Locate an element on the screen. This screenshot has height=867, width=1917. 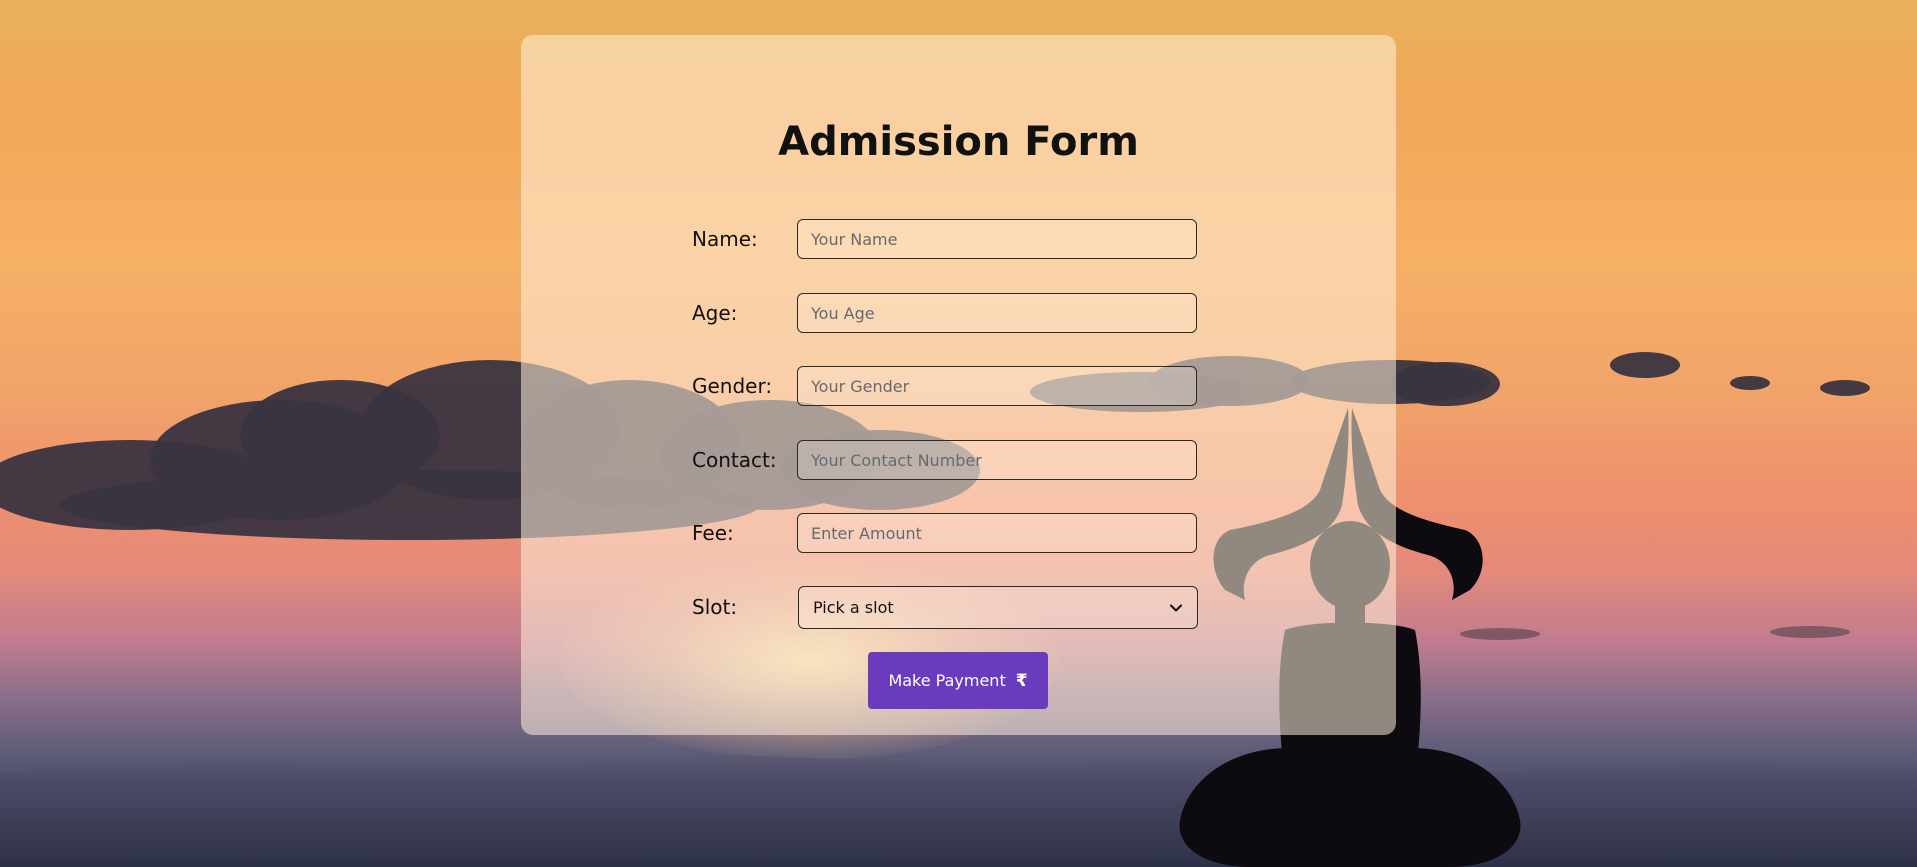
gender-label: Gender: is located at coordinates (732, 386).